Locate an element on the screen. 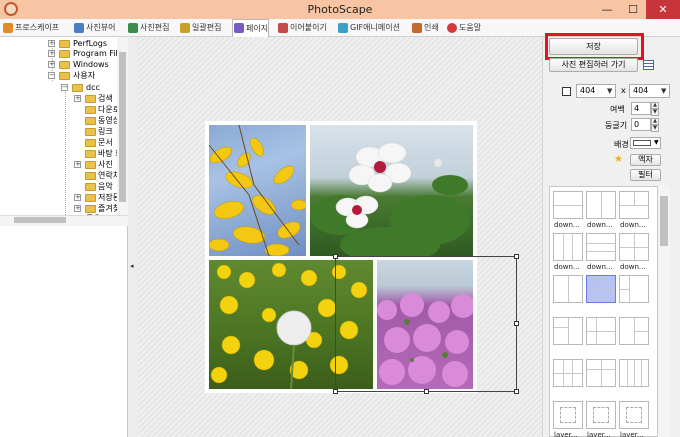  go-to-editor-button: 사진 편집하러 가기 is located at coordinates (593, 65).